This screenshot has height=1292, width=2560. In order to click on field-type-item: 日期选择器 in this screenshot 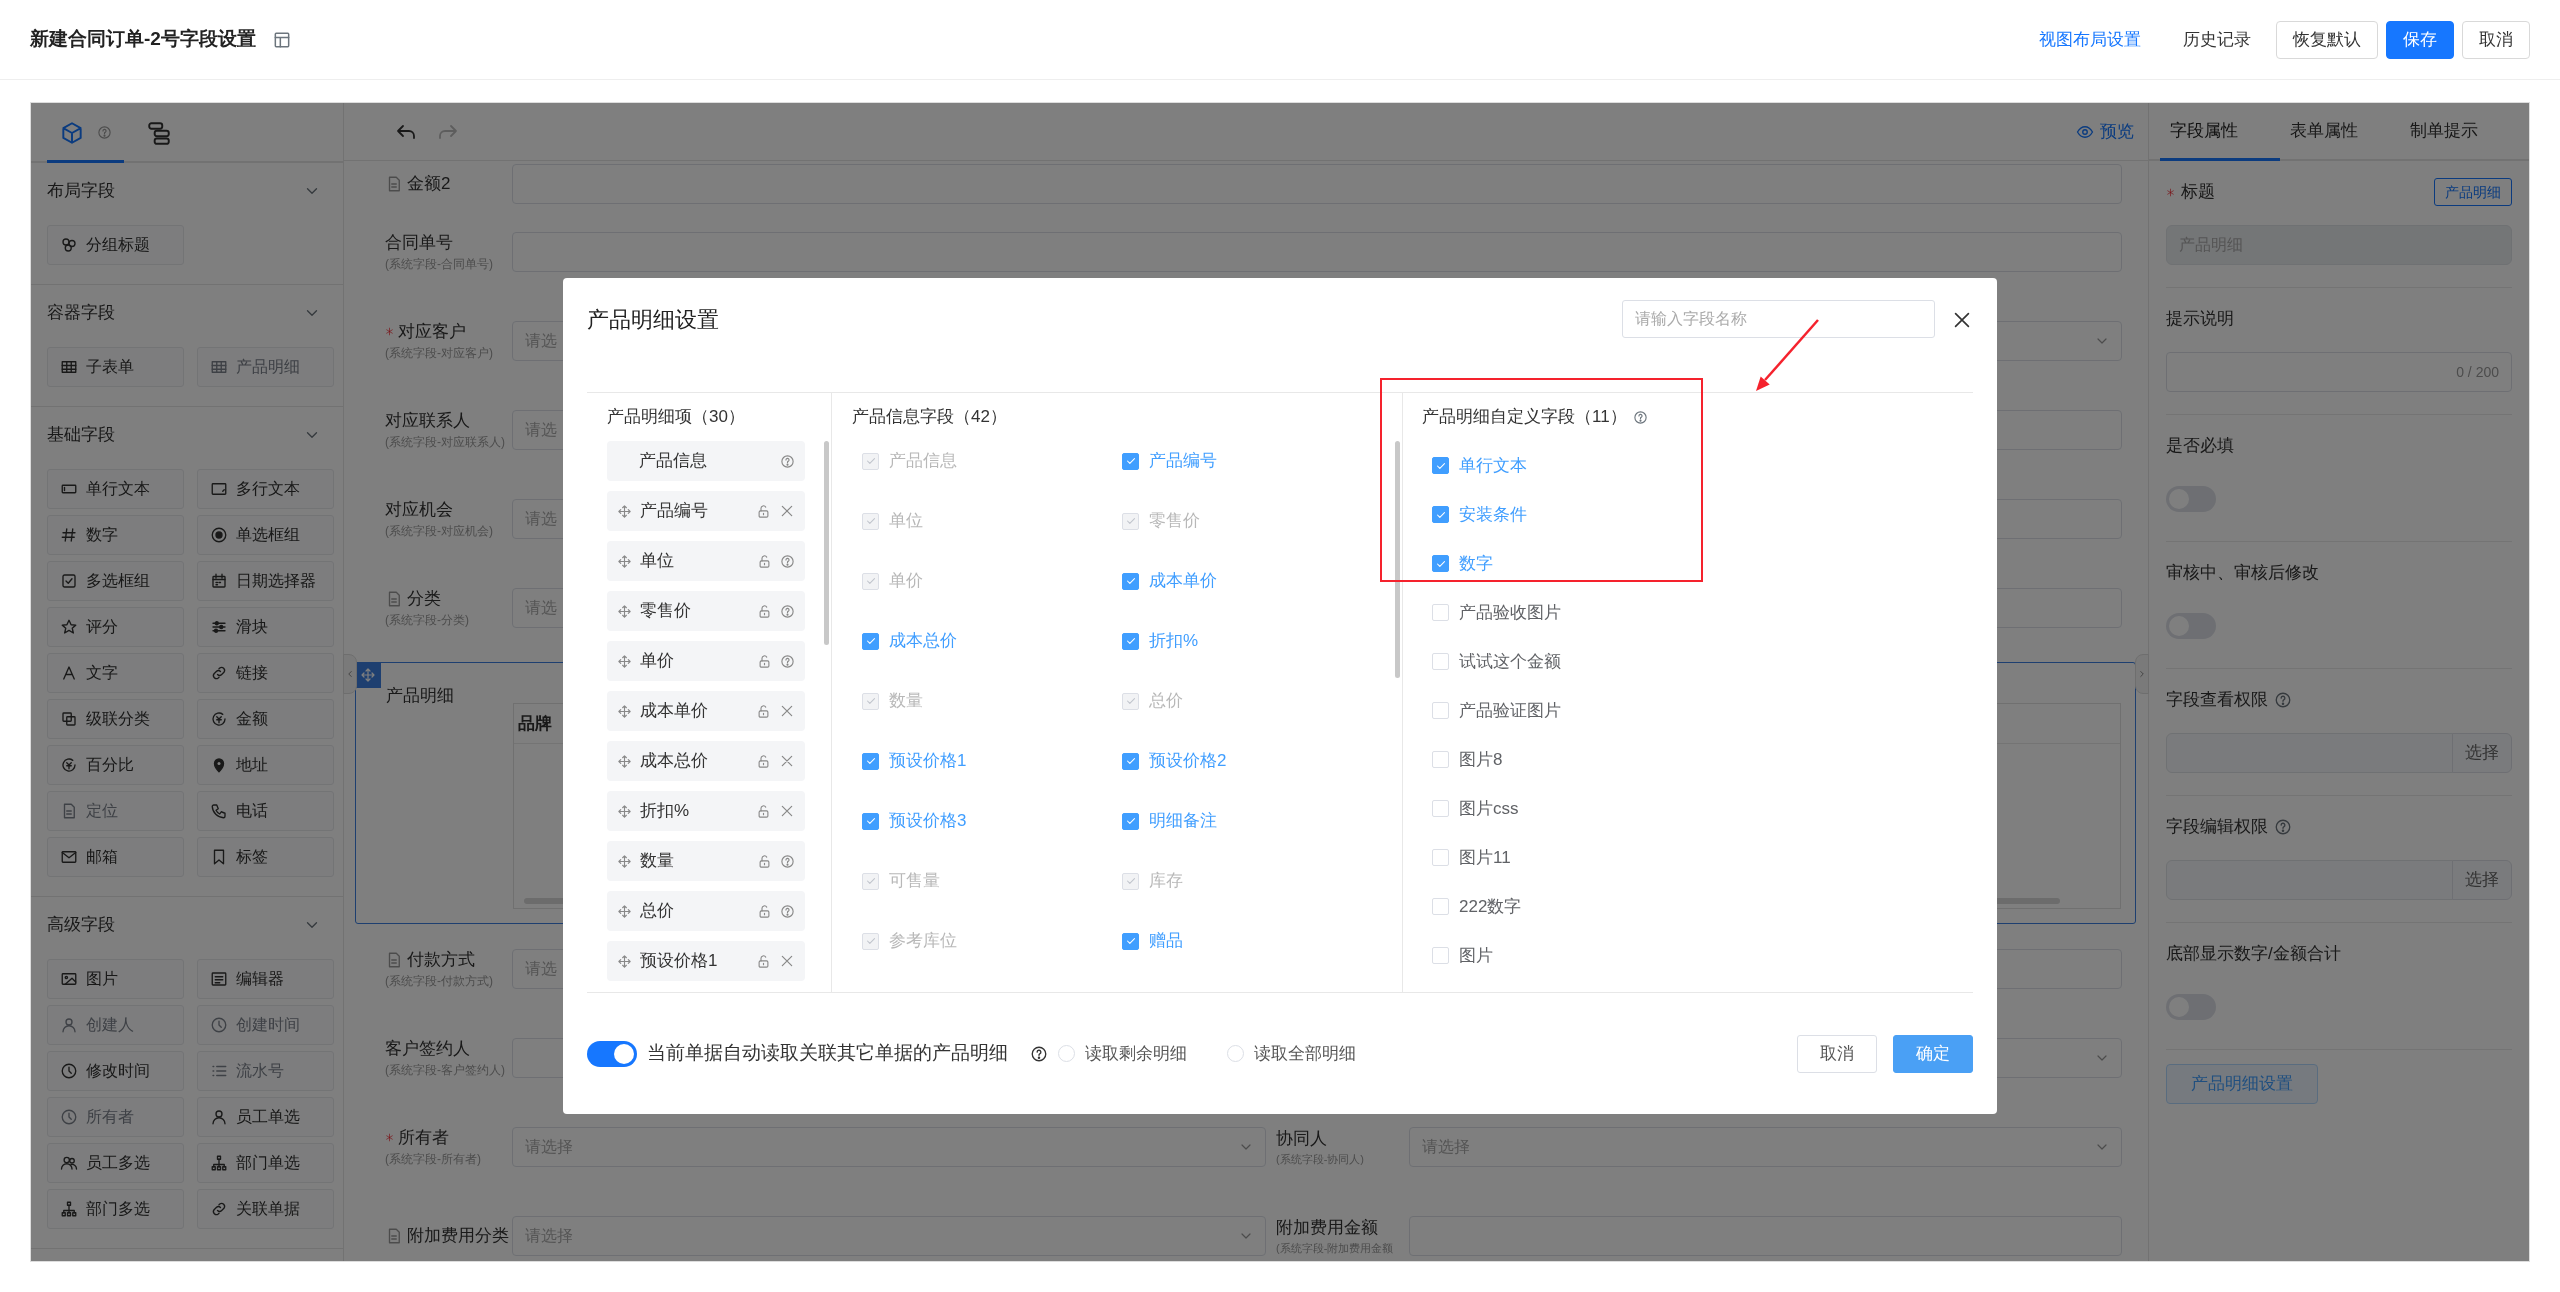, I will do `click(265, 581)`.